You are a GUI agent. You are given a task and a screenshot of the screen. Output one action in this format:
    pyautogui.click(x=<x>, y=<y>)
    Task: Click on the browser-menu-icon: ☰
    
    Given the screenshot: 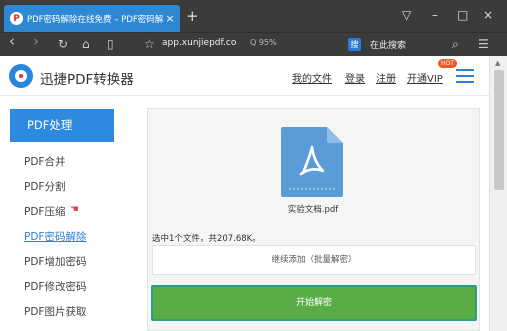 What is the action you would take?
    pyautogui.click(x=483, y=44)
    